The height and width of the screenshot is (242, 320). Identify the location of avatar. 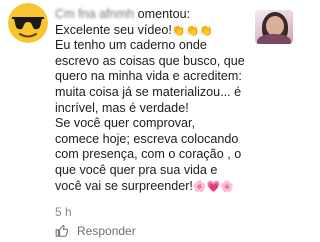
(28, 23).